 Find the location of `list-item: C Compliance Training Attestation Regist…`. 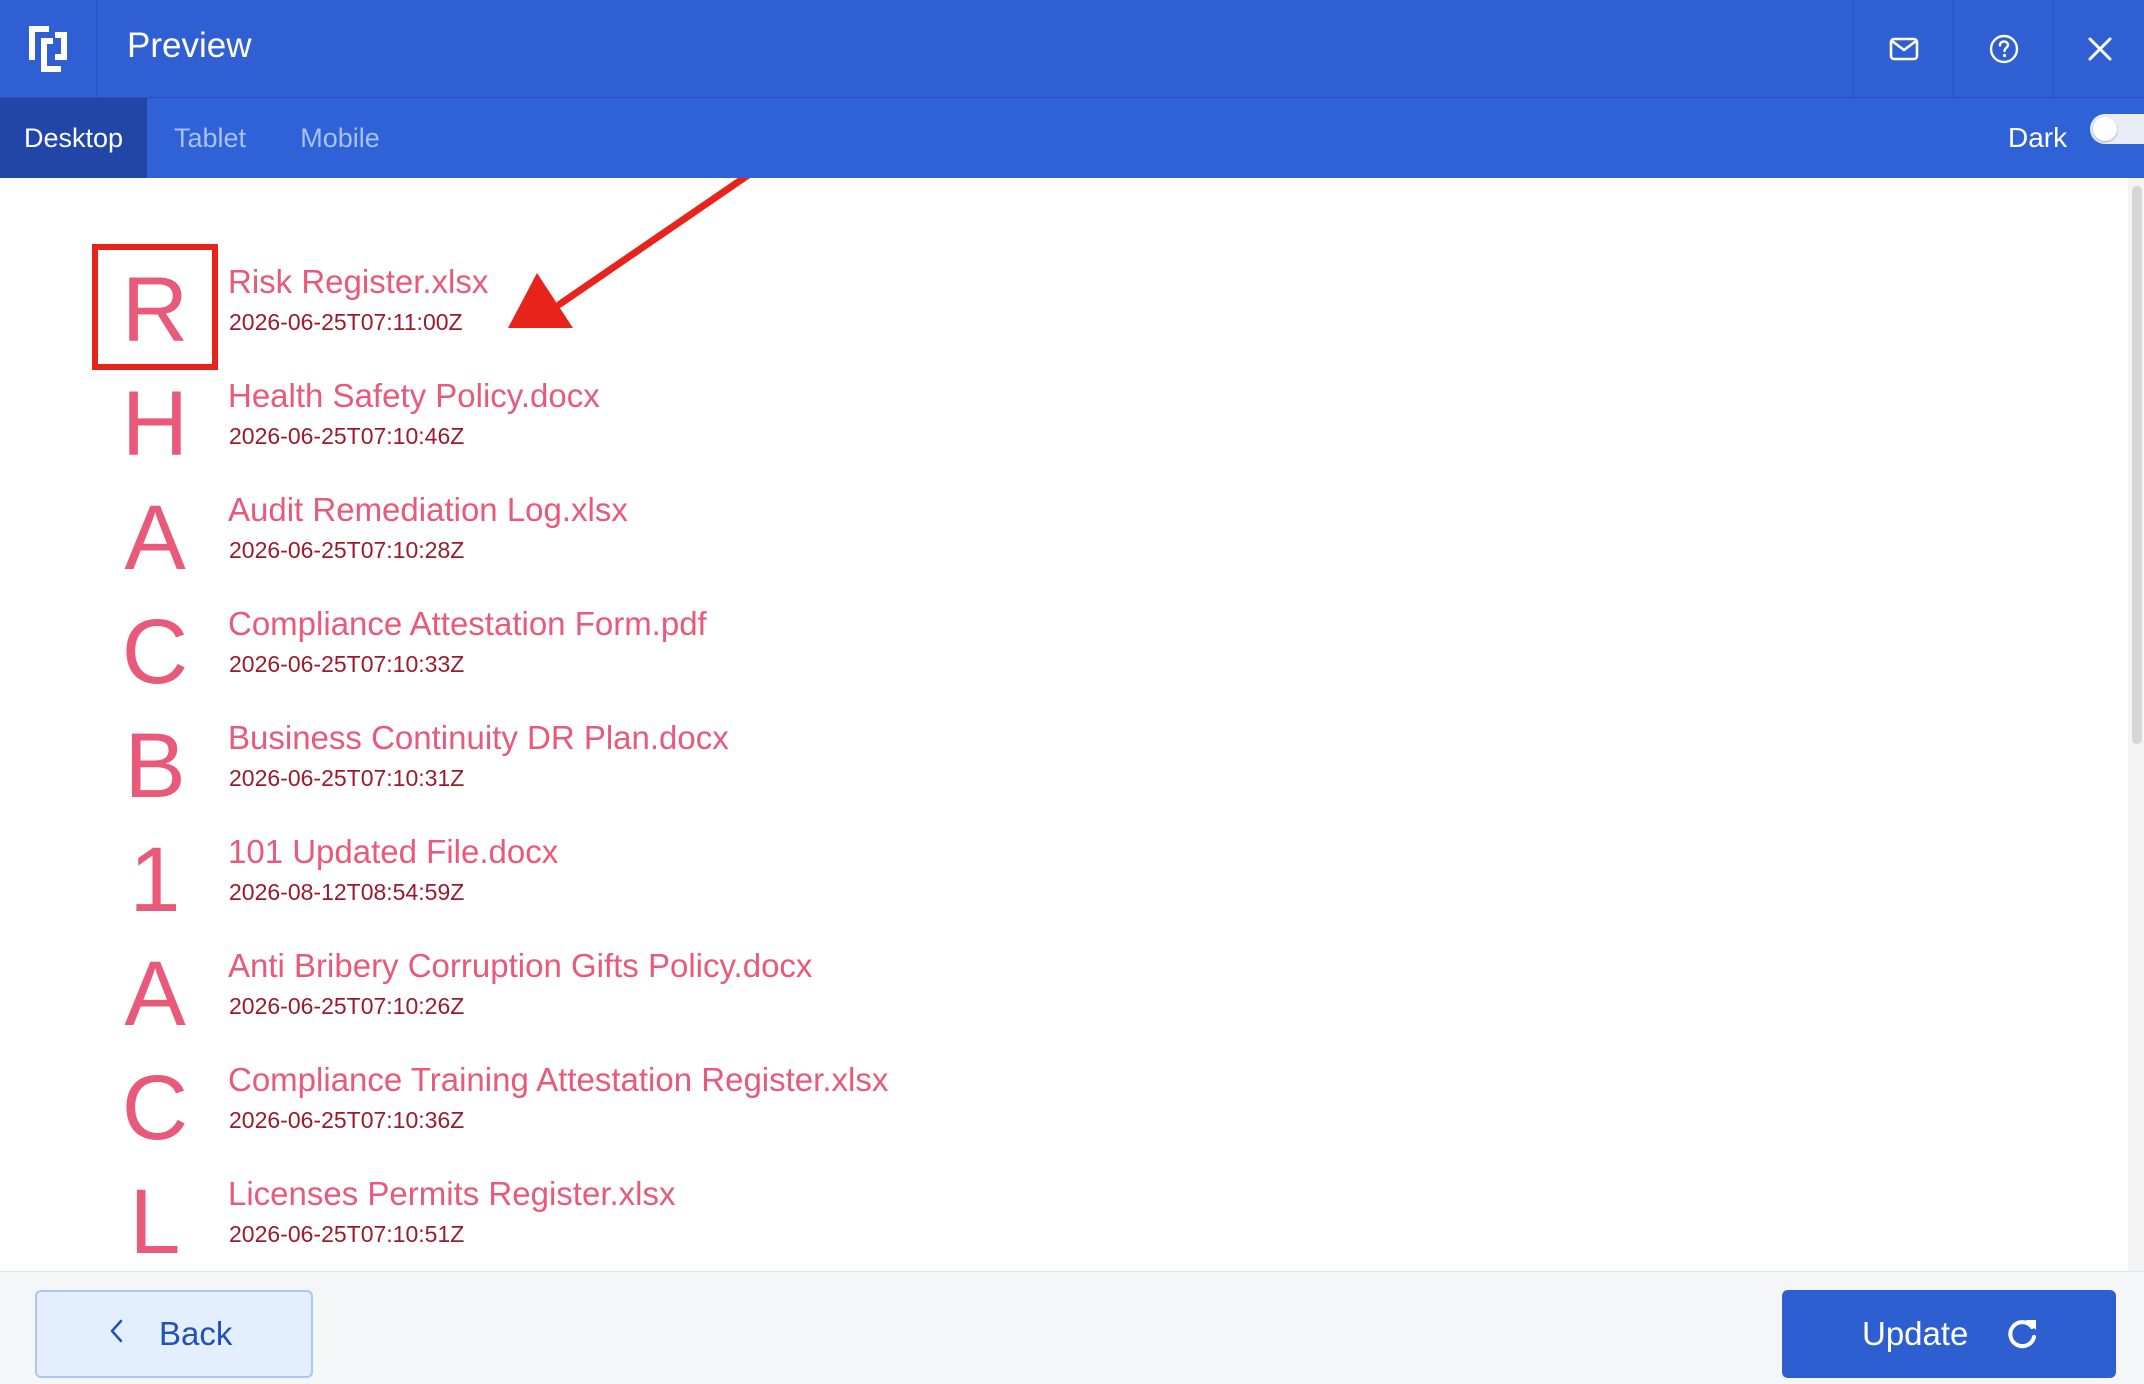

list-item: C Compliance Training Attestation Regist… is located at coordinates (700, 1108).